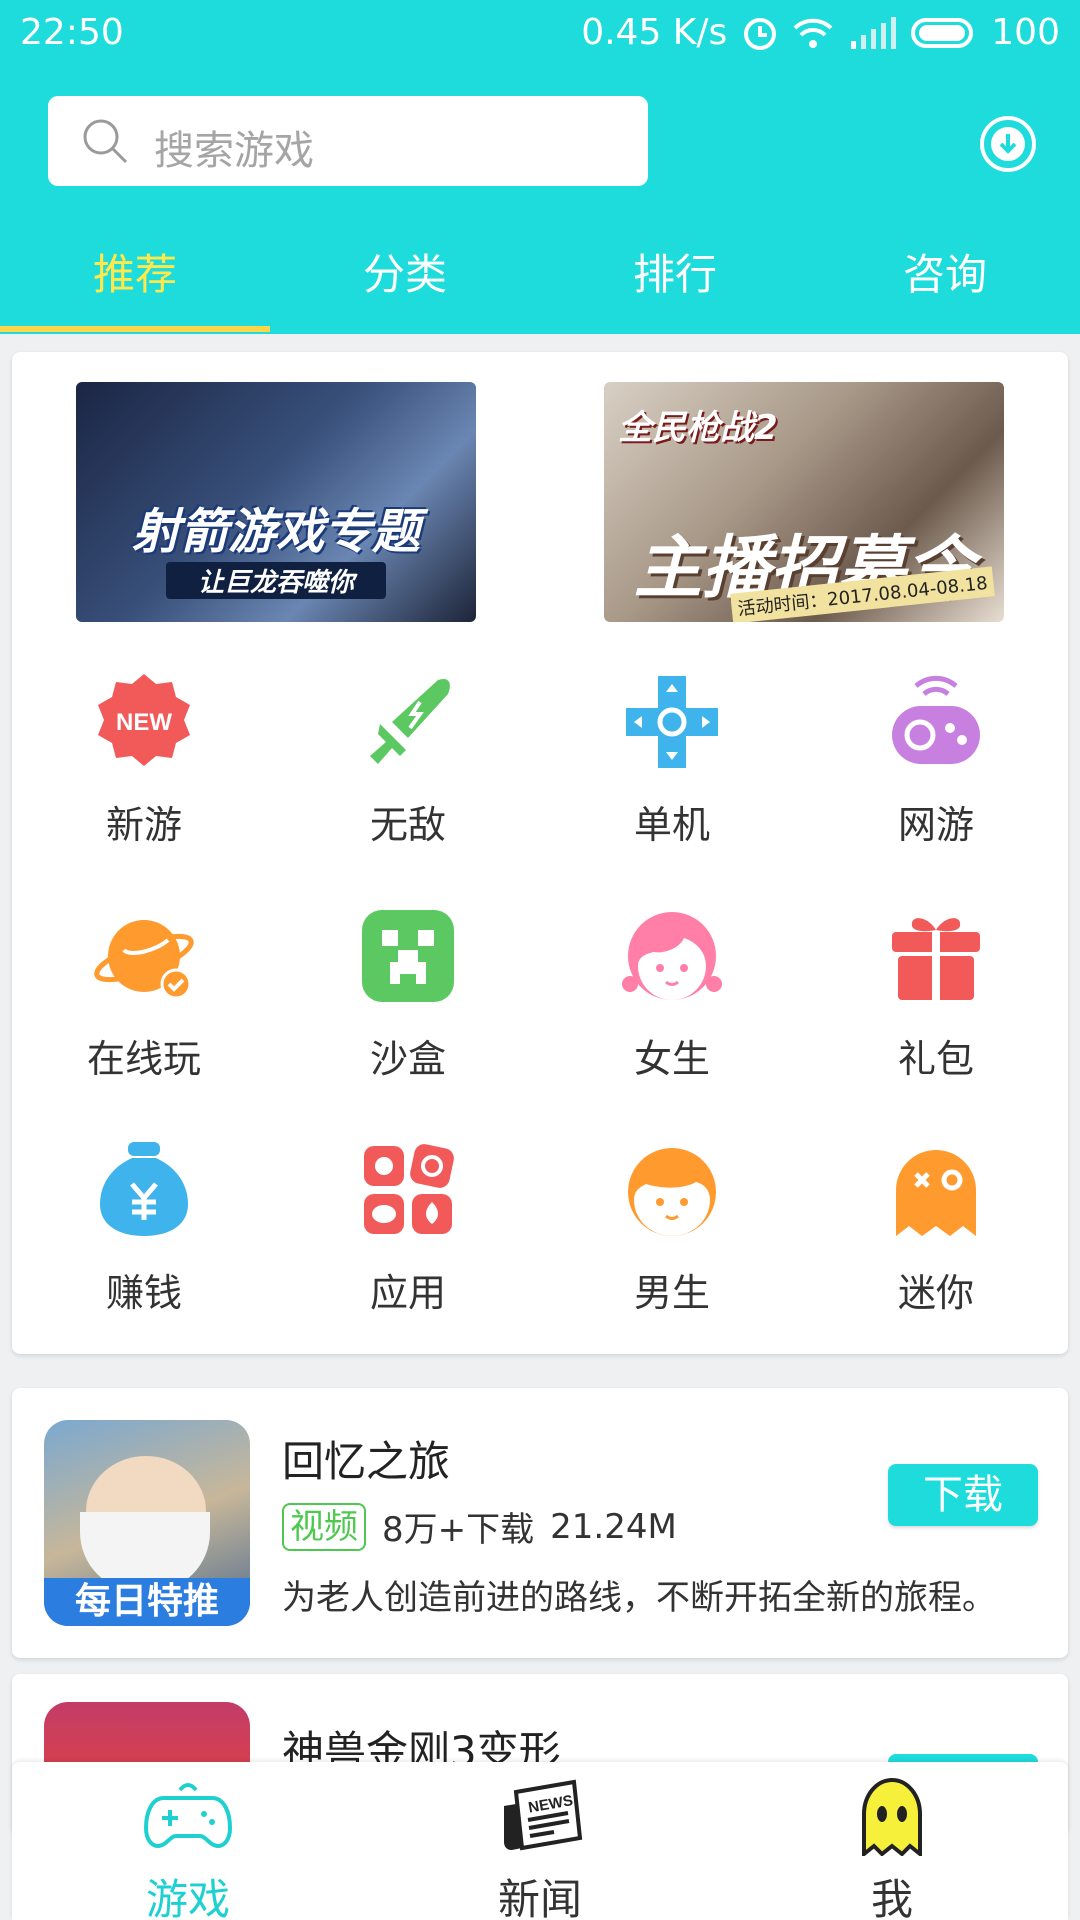  Describe the element at coordinates (72, 32) in the screenshot. I see `status-time: 22:50` at that location.